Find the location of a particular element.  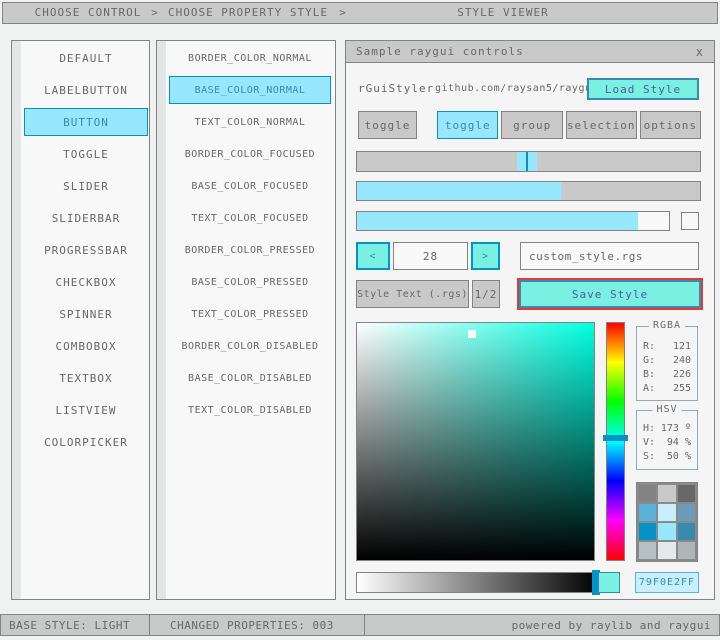

list-item-base-color-disabled: BASE_COLOR_DISABLED is located at coordinates (250, 378).